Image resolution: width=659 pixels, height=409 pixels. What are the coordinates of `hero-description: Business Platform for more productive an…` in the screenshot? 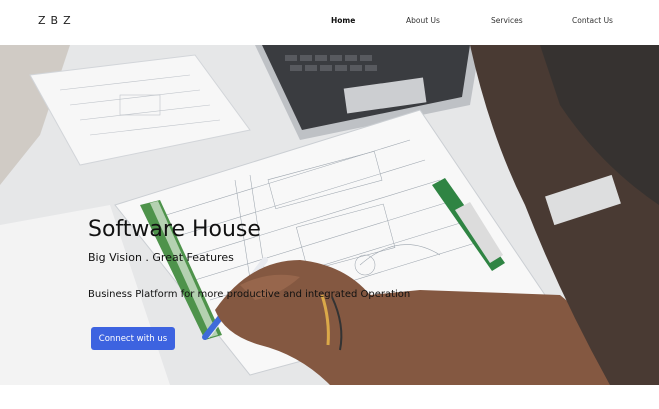 It's located at (249, 294).